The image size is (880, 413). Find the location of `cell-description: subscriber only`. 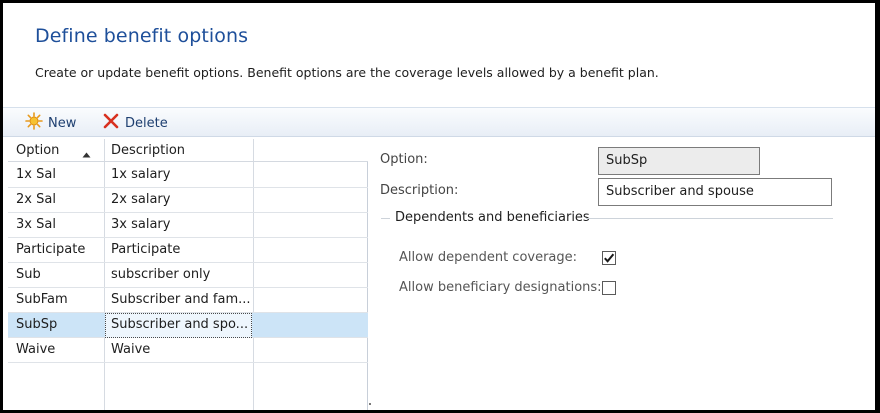

cell-description: subscriber only is located at coordinates (161, 274).